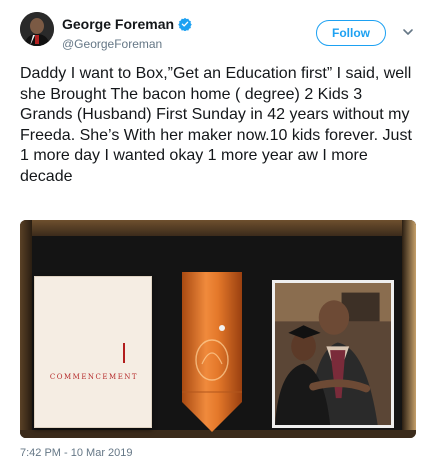 The image size is (430, 466). What do you see at coordinates (124, 353) in the screenshot?
I see `diploma-ribbon` at bounding box center [124, 353].